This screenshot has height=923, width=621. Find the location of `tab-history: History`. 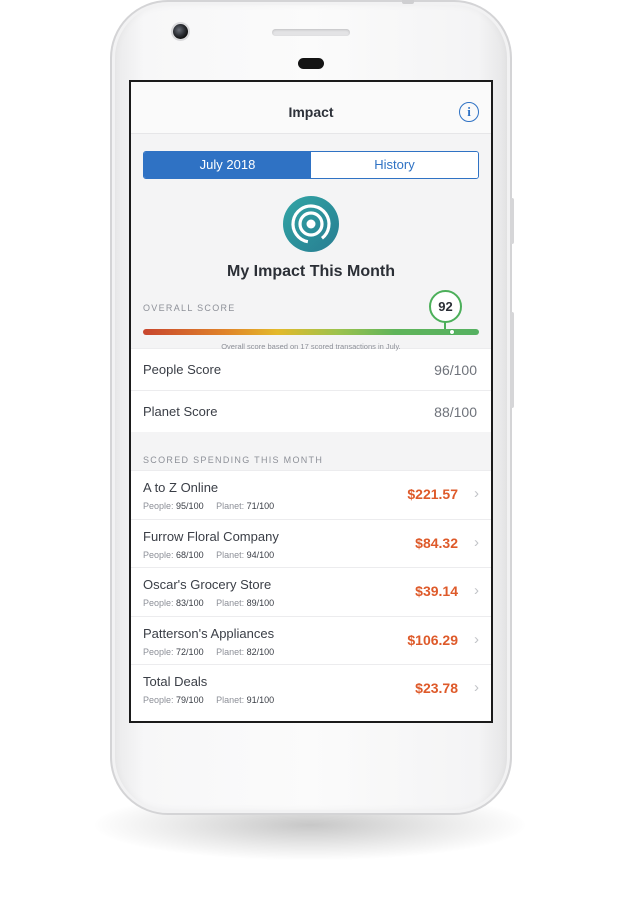

tab-history: History is located at coordinates (394, 165).